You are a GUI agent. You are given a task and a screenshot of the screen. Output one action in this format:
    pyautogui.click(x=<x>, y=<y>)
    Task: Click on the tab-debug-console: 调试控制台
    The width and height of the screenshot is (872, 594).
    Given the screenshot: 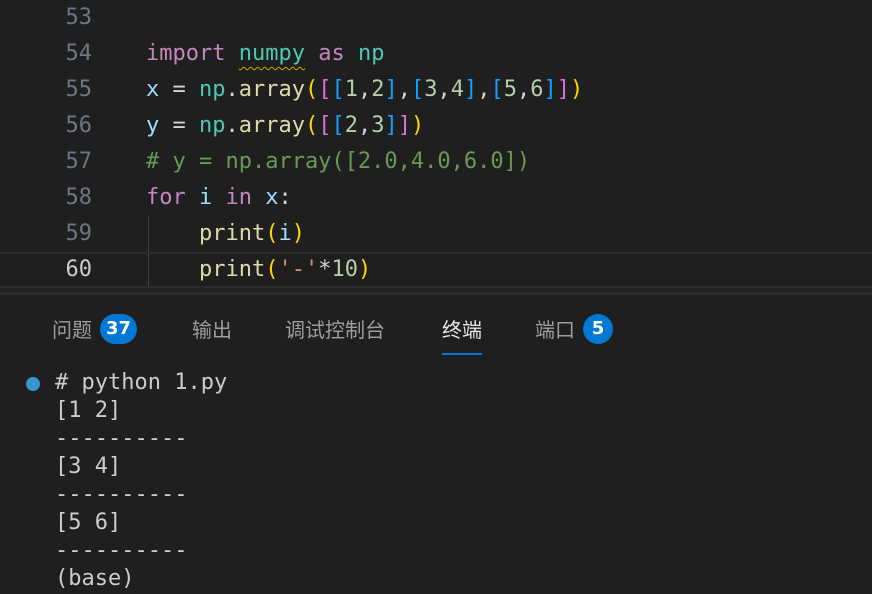 What is the action you would take?
    pyautogui.click(x=335, y=325)
    